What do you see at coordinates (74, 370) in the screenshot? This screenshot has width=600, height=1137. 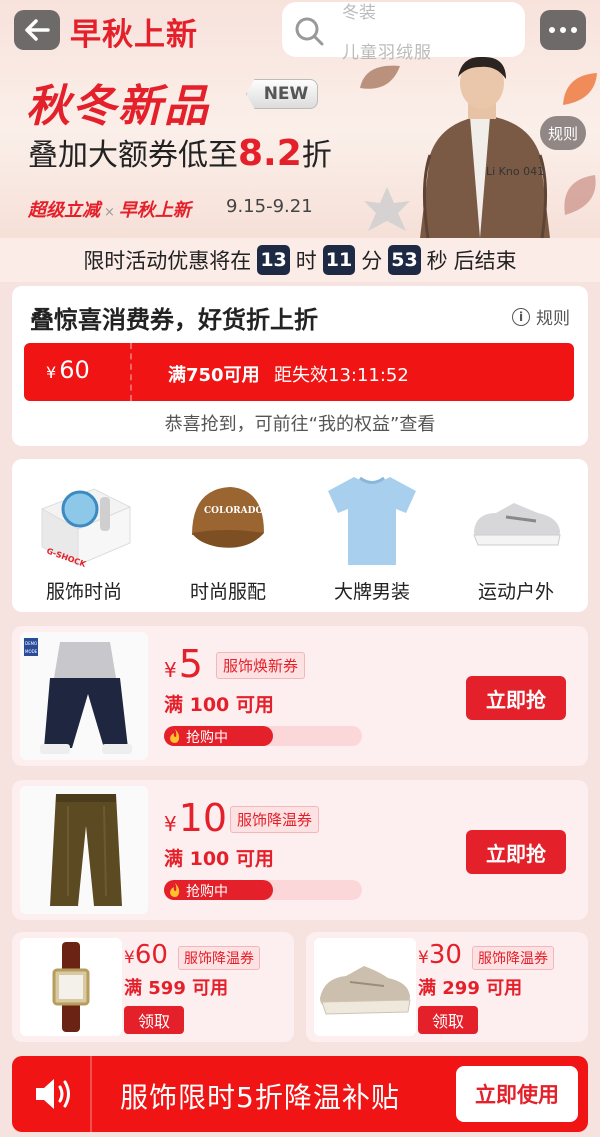 I see `coupon-amount-value: 60` at bounding box center [74, 370].